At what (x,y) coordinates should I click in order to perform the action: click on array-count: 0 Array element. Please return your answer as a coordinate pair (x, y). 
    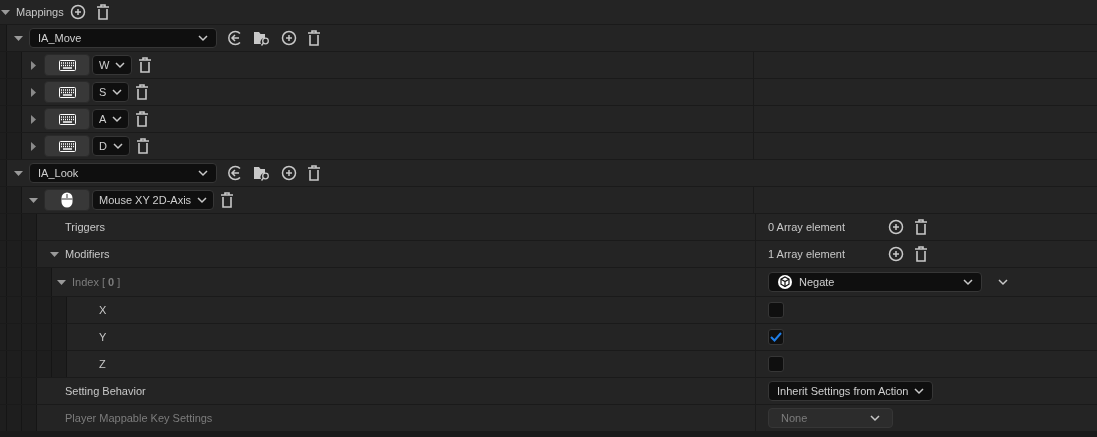
    Looking at the image, I should click on (807, 227).